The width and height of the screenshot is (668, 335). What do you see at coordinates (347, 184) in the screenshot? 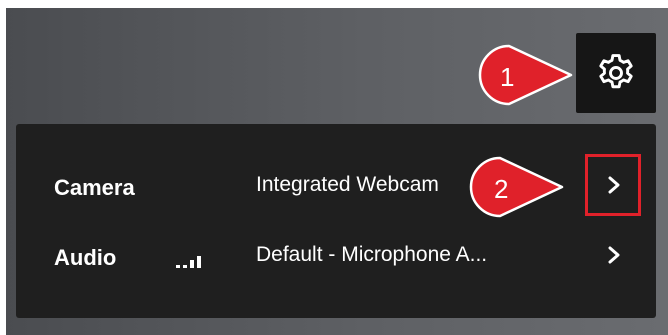
I see `camera-device-name: Integrated Webcam` at bounding box center [347, 184].